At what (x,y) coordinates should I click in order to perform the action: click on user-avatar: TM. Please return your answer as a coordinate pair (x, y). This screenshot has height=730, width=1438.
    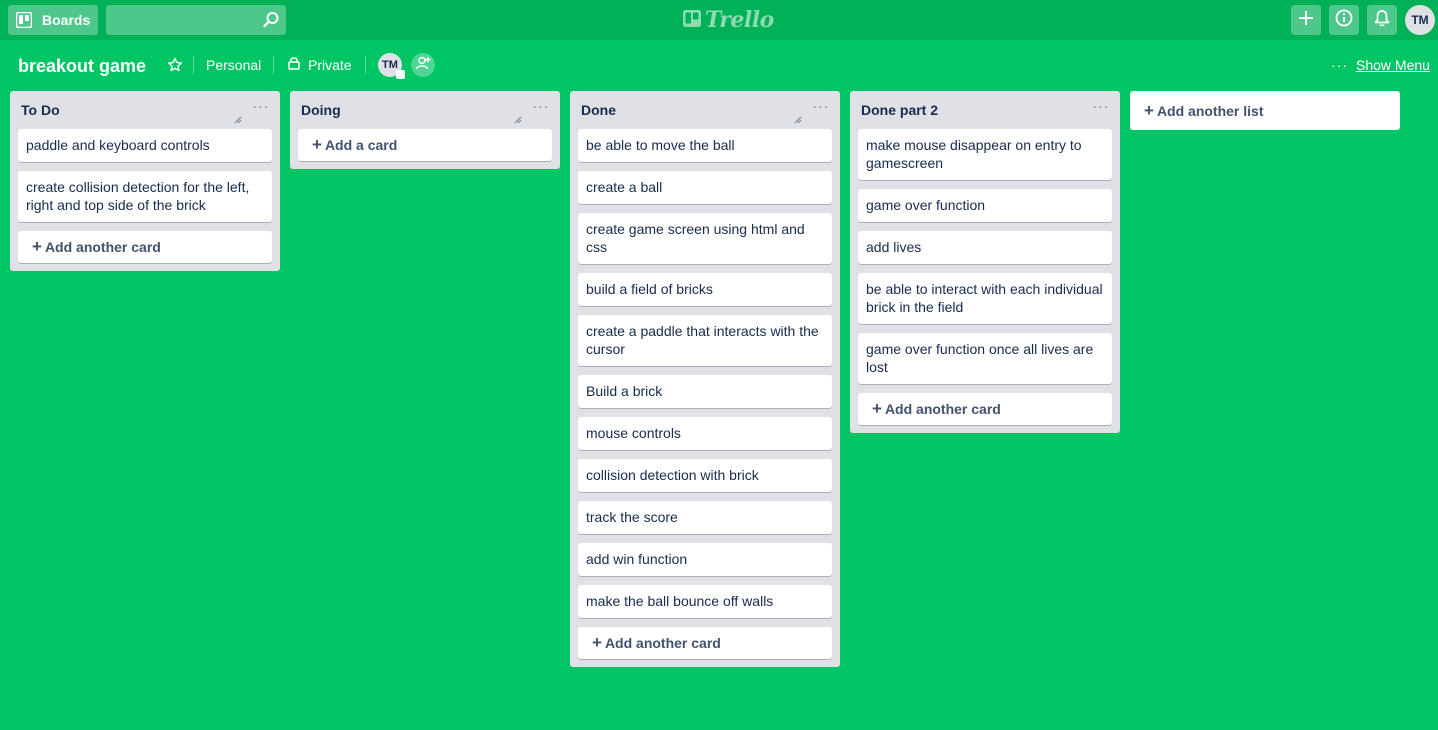
    Looking at the image, I should click on (1420, 20).